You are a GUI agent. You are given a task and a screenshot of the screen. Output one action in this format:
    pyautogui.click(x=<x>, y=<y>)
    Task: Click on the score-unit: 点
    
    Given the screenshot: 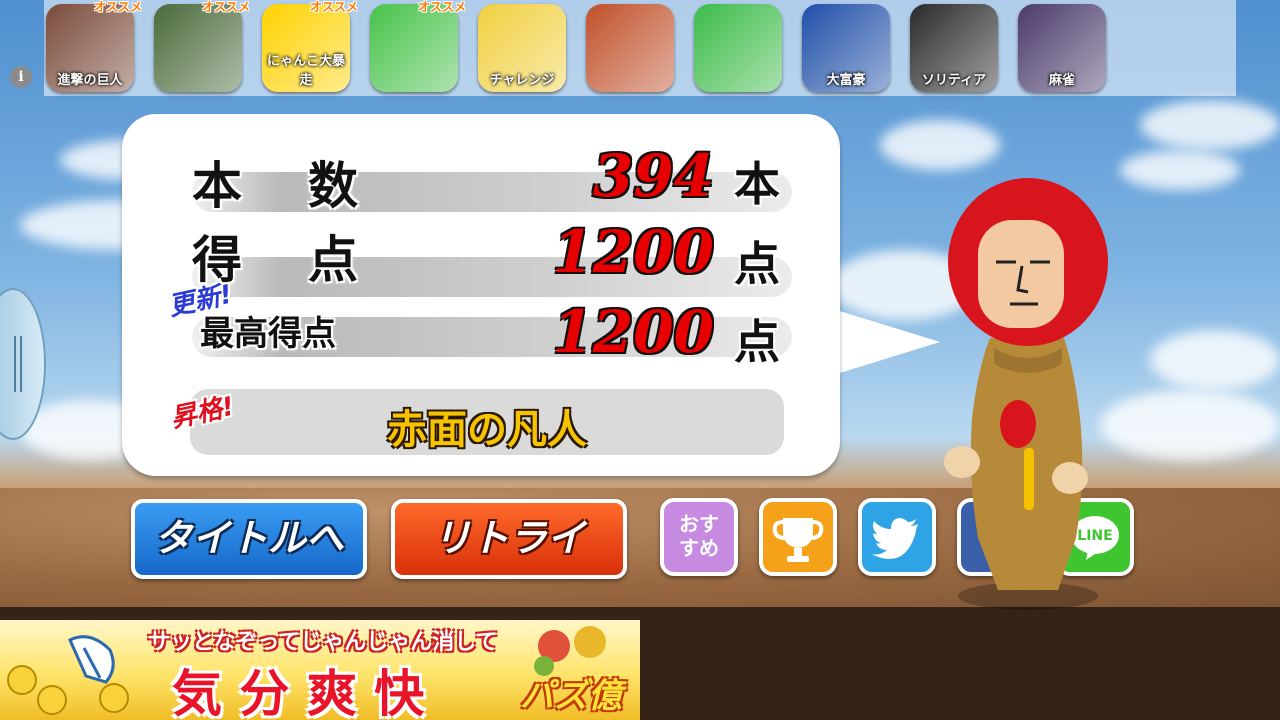 What is the action you would take?
    pyautogui.click(x=757, y=264)
    